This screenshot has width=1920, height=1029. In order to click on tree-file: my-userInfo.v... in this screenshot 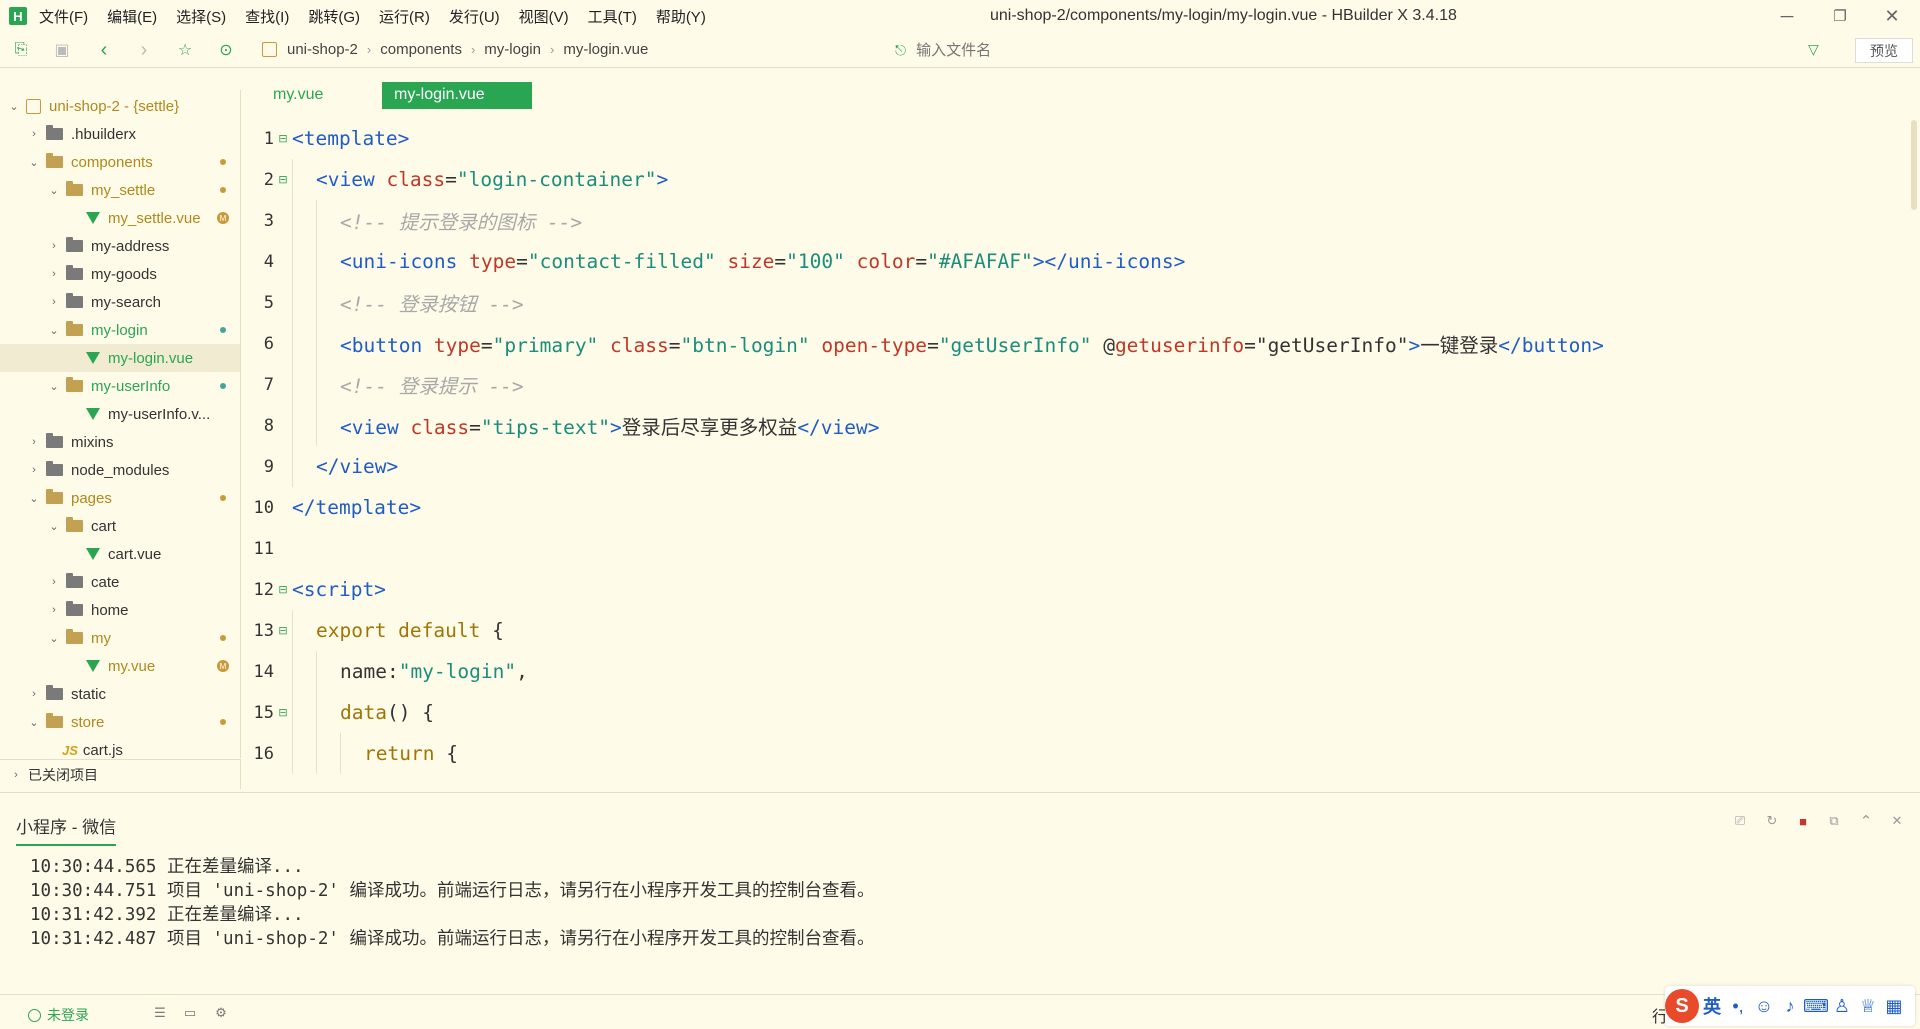, I will do `click(120, 414)`.